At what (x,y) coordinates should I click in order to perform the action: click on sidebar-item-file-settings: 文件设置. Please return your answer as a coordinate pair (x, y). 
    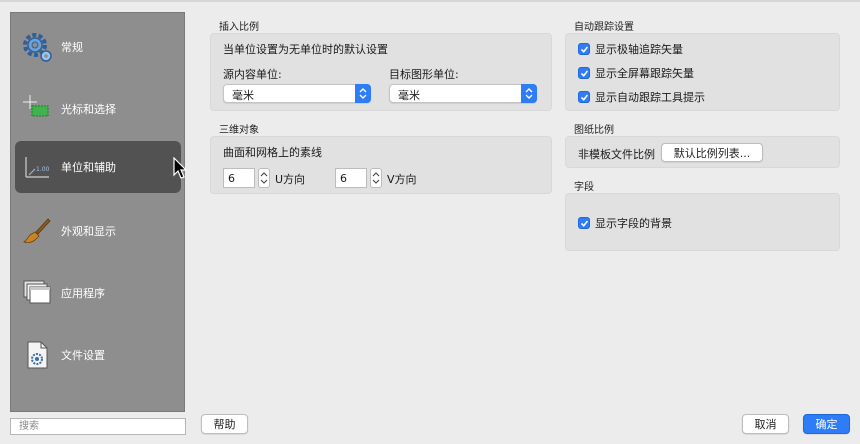
    Looking at the image, I should click on (98, 355).